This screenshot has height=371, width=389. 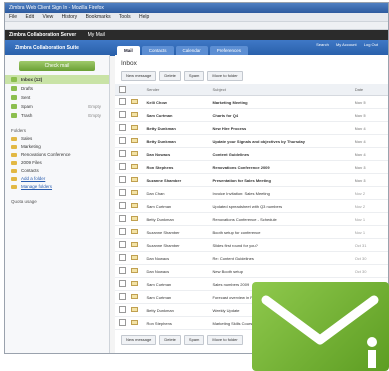 I want to click on table-row: Sam Curtman Charts for Q4 Nov 5, so click(x=251, y=115).